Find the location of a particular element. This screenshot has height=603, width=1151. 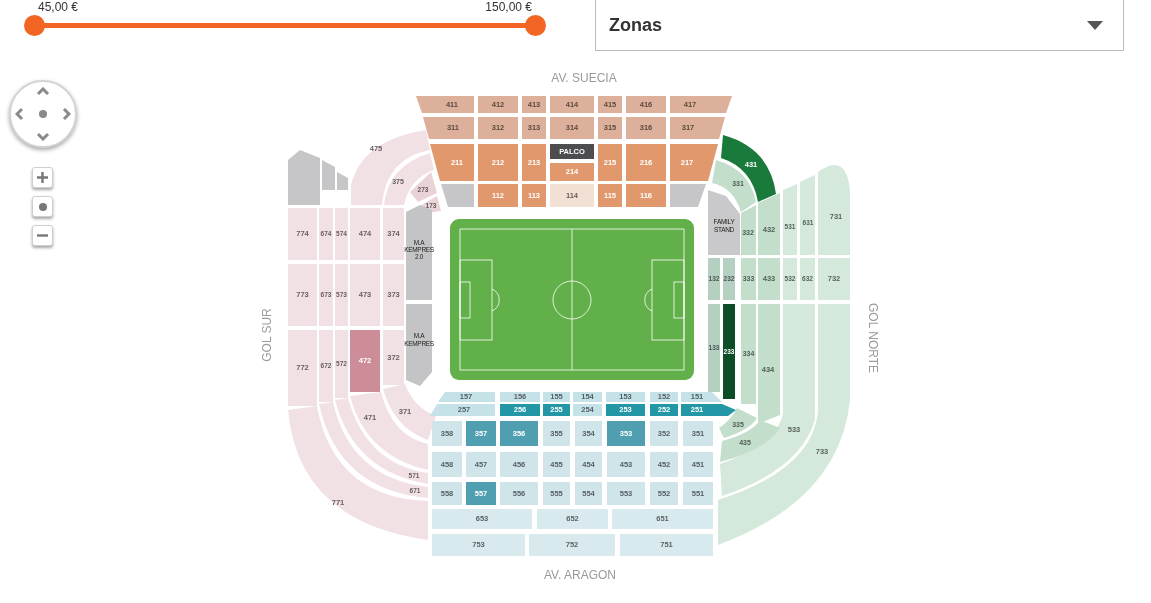

chevron-right-icon is located at coordinates (66, 114).